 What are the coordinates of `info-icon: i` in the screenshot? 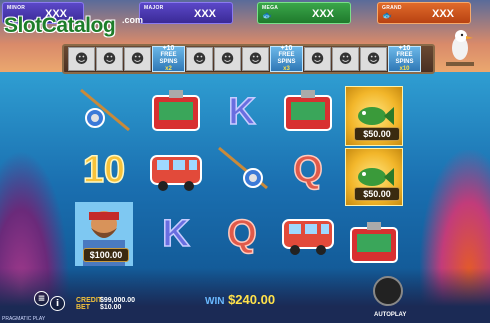 It's located at (57, 303).